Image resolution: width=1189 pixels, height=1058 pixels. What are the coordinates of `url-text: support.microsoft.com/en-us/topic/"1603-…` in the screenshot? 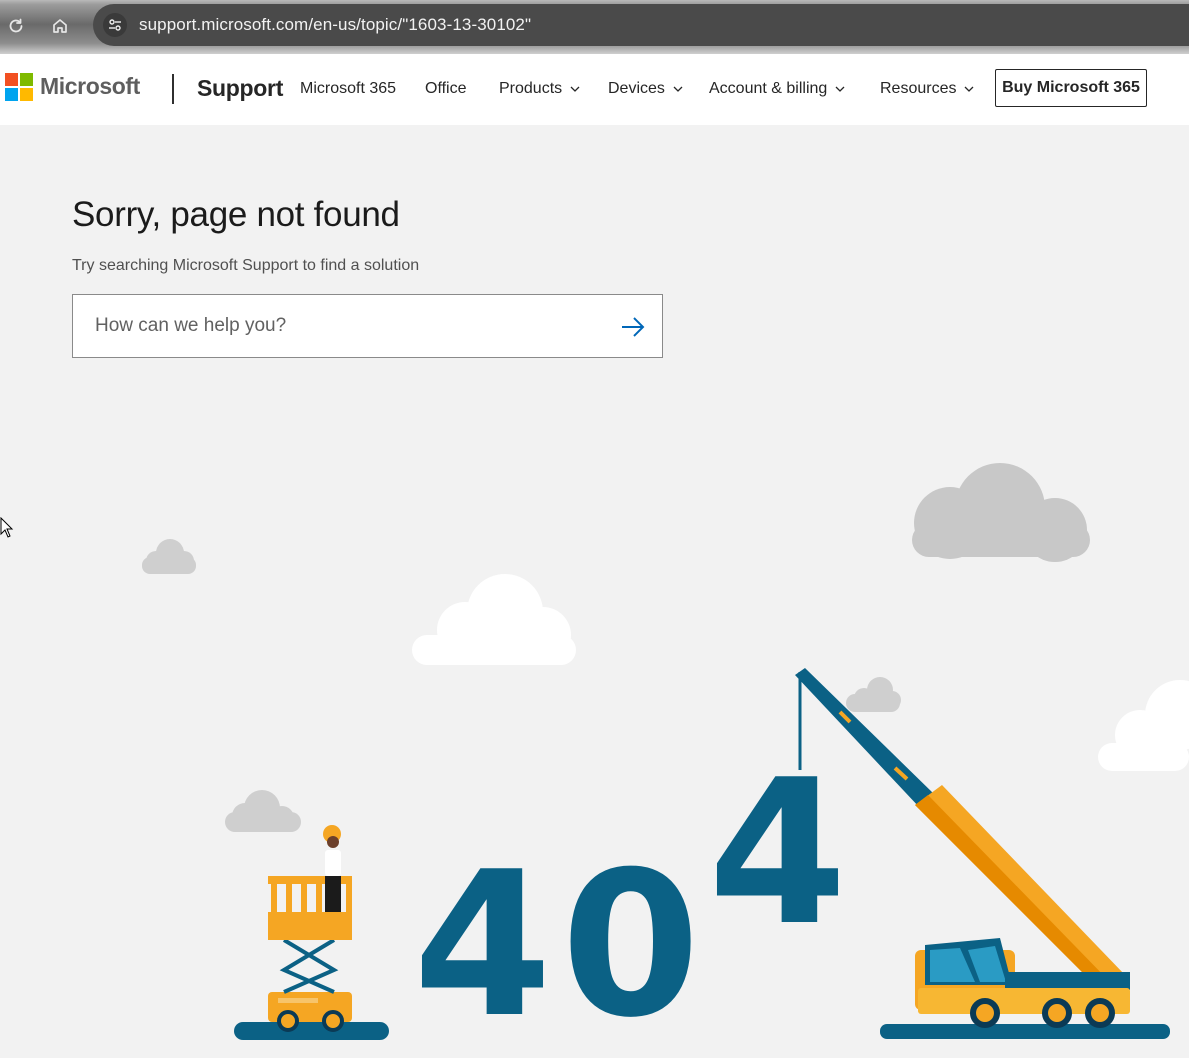 It's located at (335, 25).